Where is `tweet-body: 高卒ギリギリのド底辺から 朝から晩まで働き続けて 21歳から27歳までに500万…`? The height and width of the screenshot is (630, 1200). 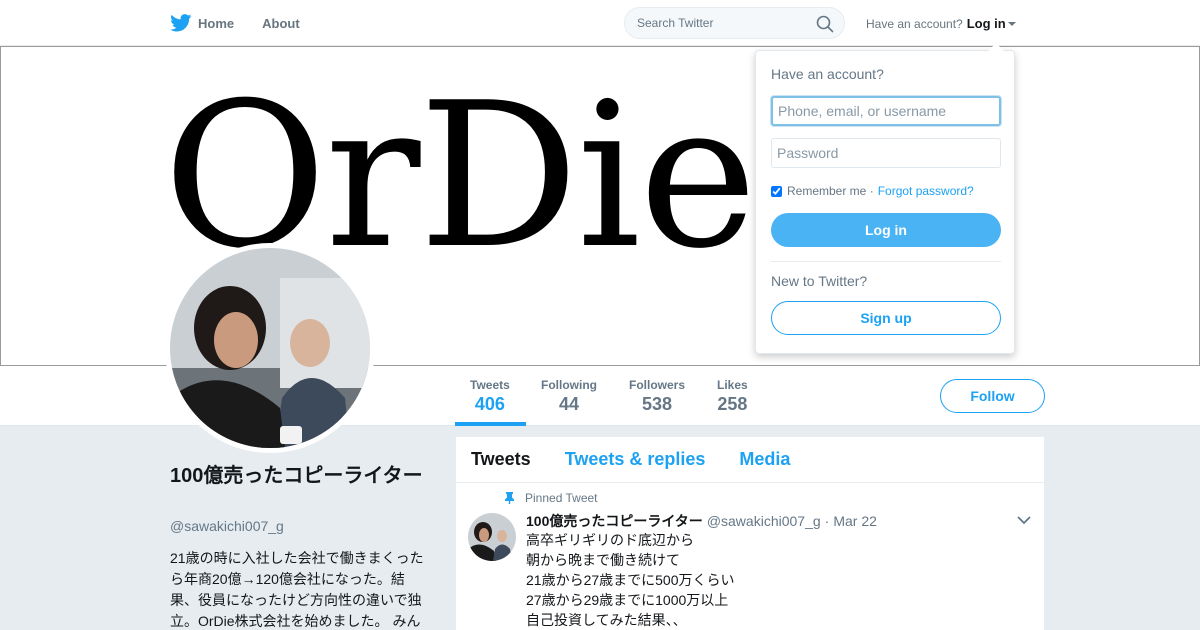 tweet-body: 高卒ギリギリのド底辺から 朝から晩まで働き続けて 21歳から27歳までに500万… is located at coordinates (630, 580).